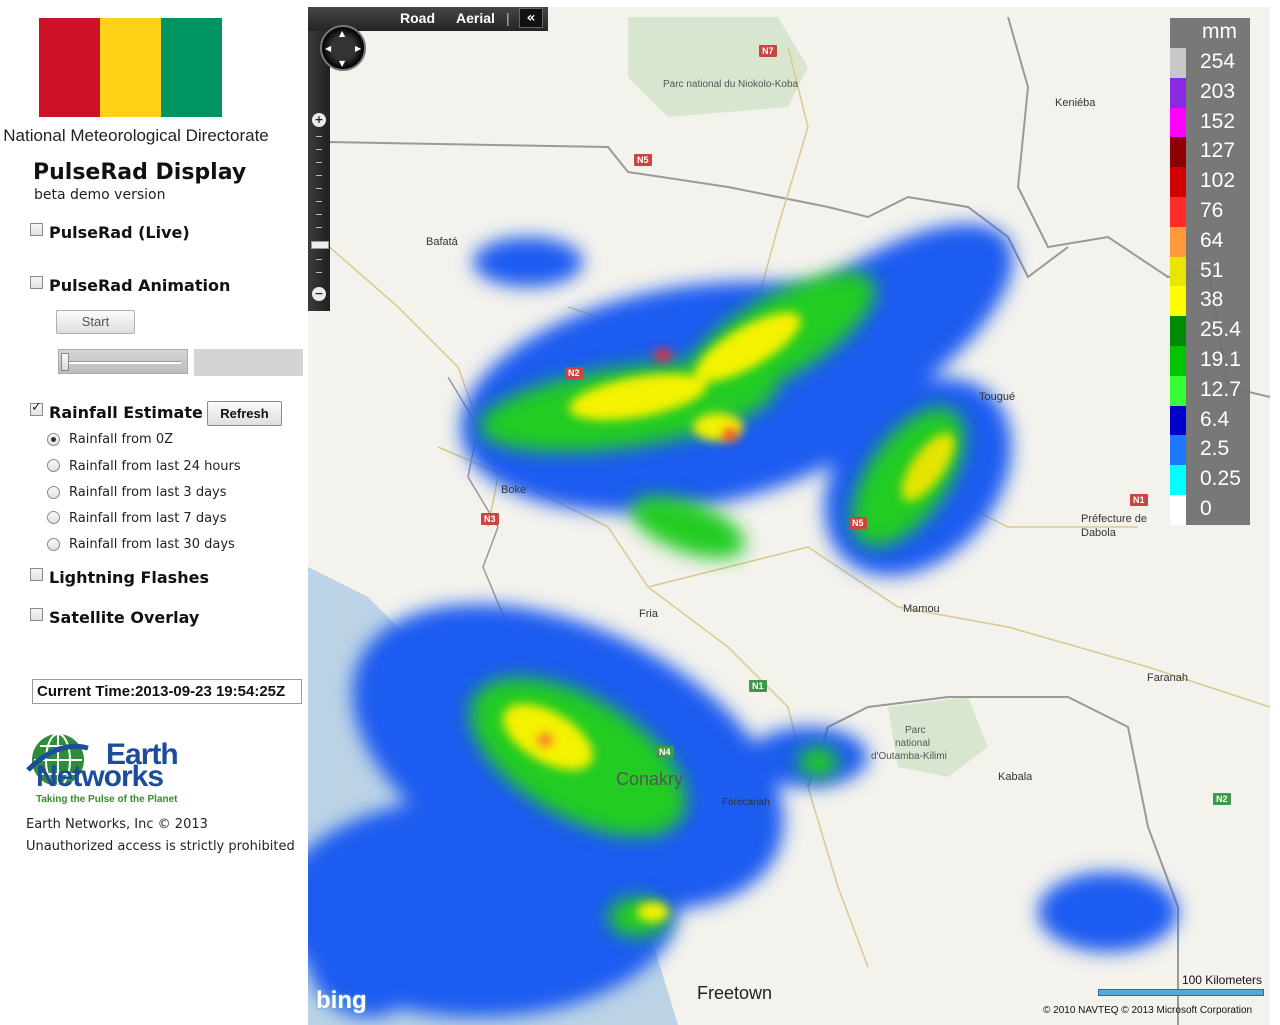 The height and width of the screenshot is (1025, 1280). I want to click on satellite-checkbox, so click(36, 614).